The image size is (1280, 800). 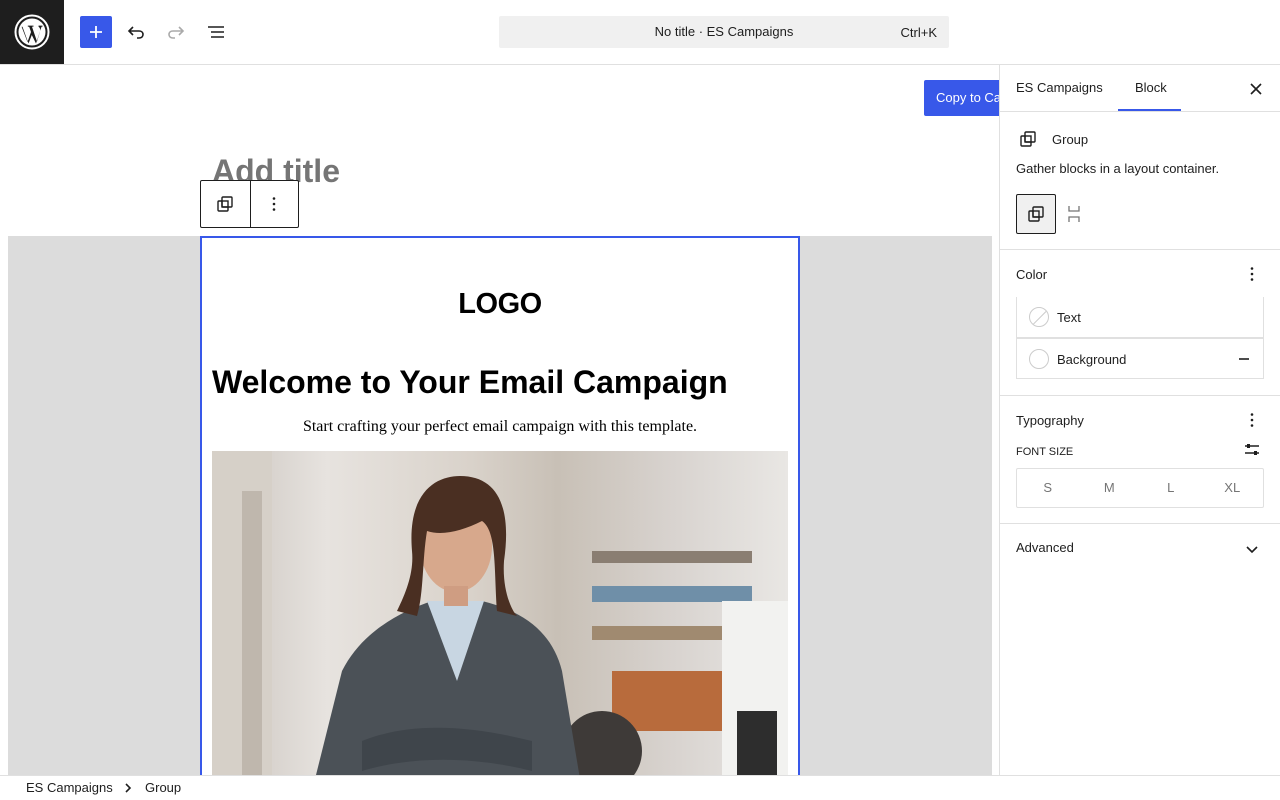 What do you see at coordinates (1045, 452) in the screenshot?
I see `font-size-label: FONT SIZE` at bounding box center [1045, 452].